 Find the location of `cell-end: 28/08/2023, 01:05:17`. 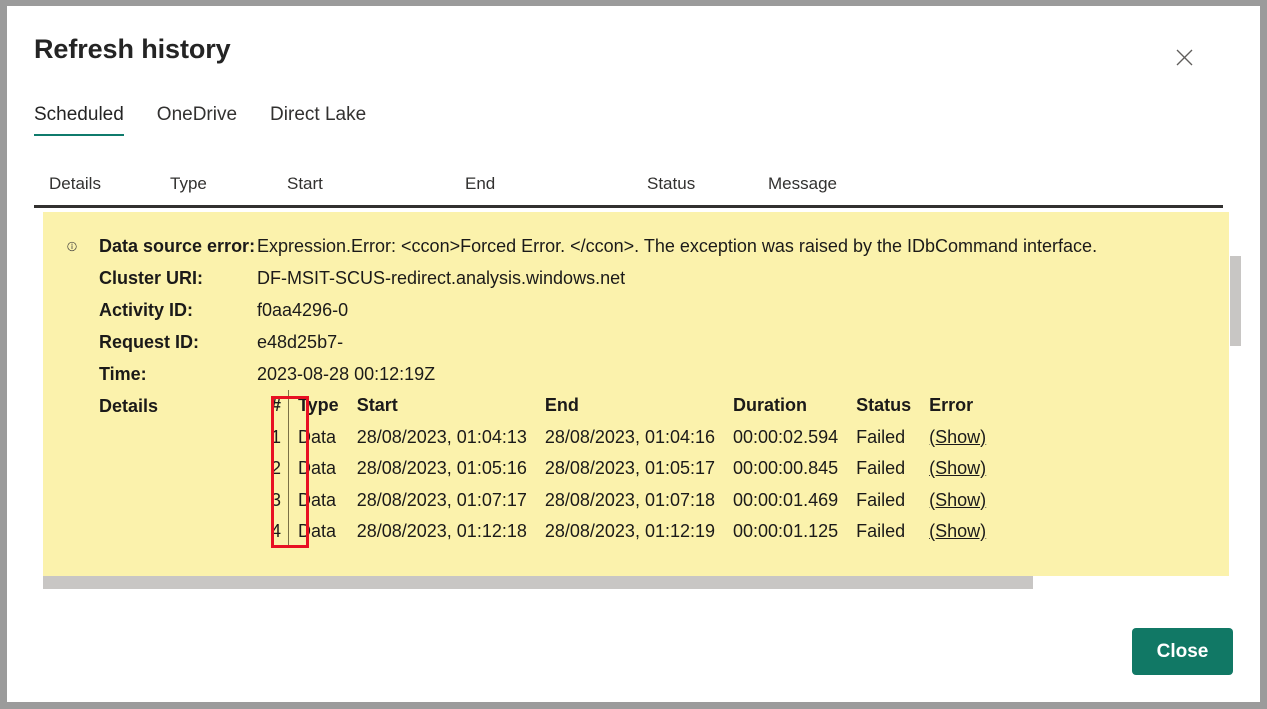

cell-end: 28/08/2023, 01:05:17 is located at coordinates (630, 468).